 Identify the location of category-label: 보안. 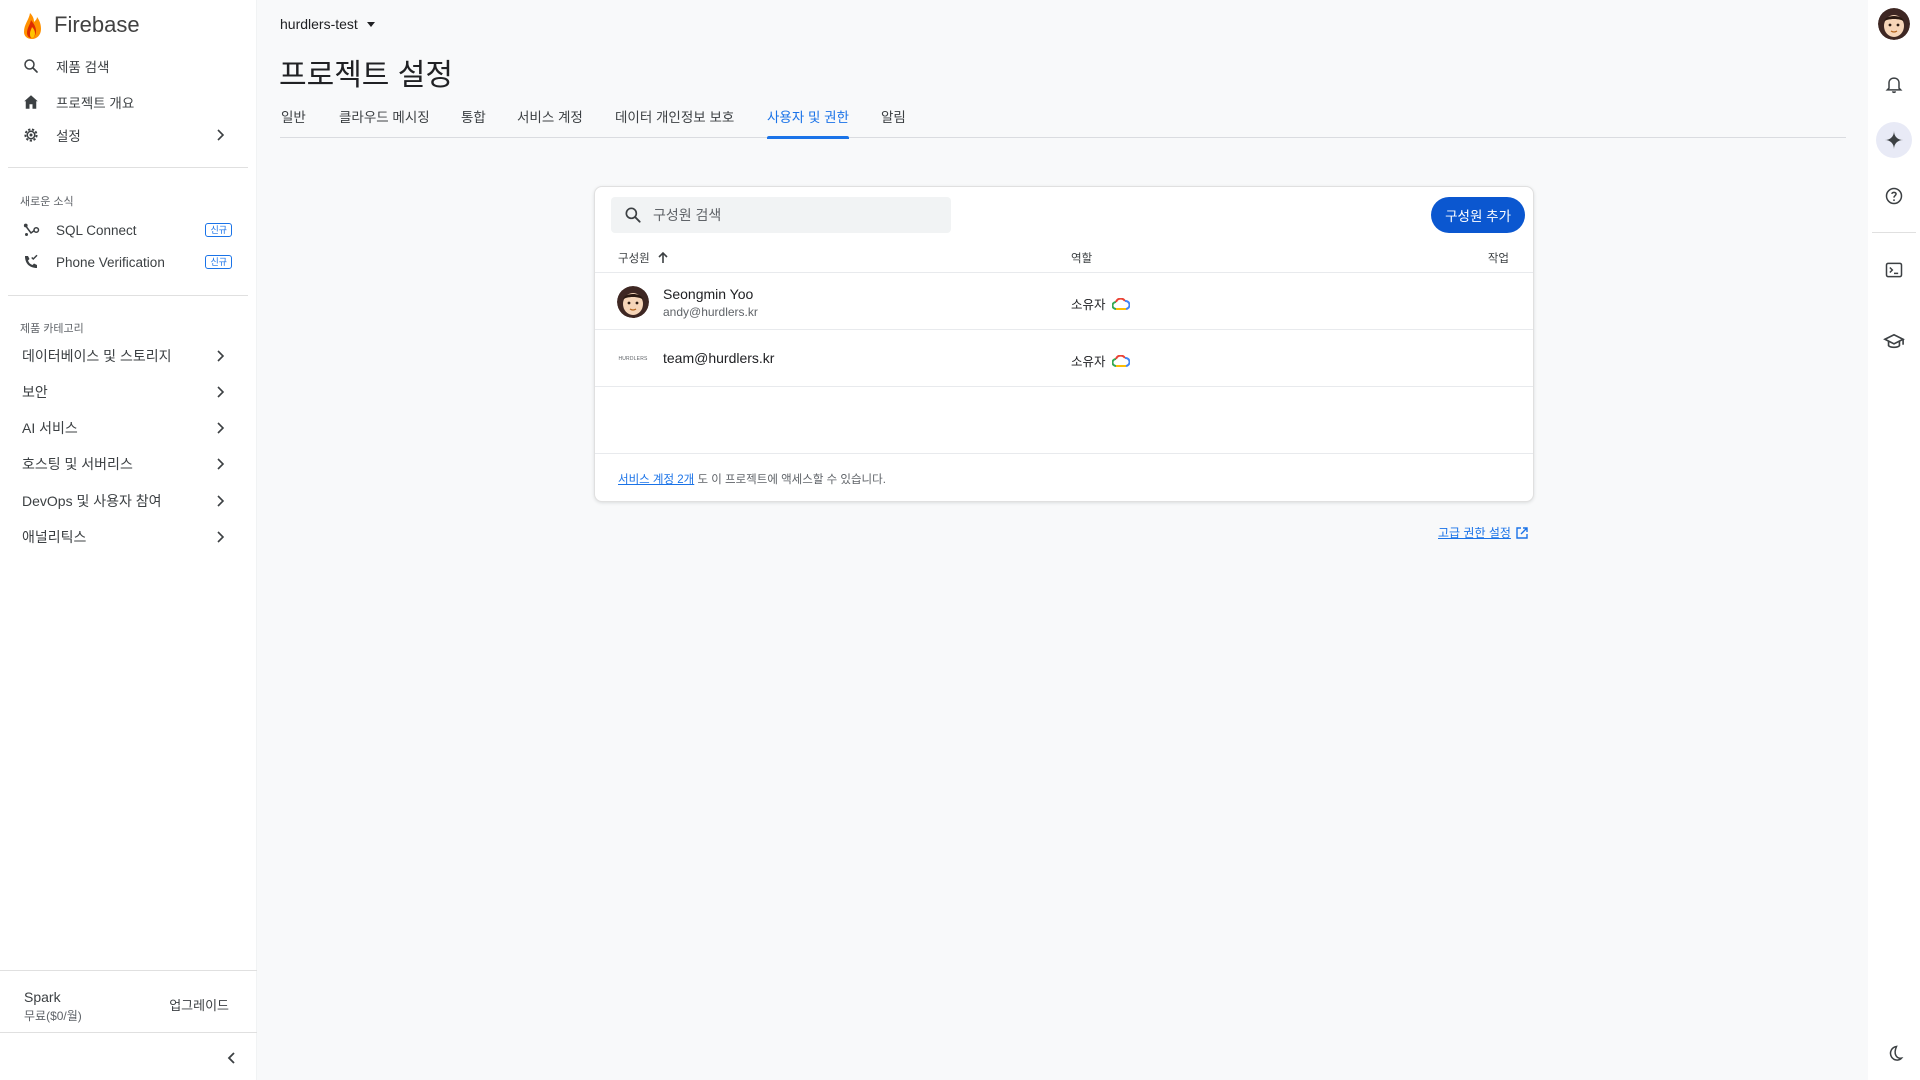
(35, 392).